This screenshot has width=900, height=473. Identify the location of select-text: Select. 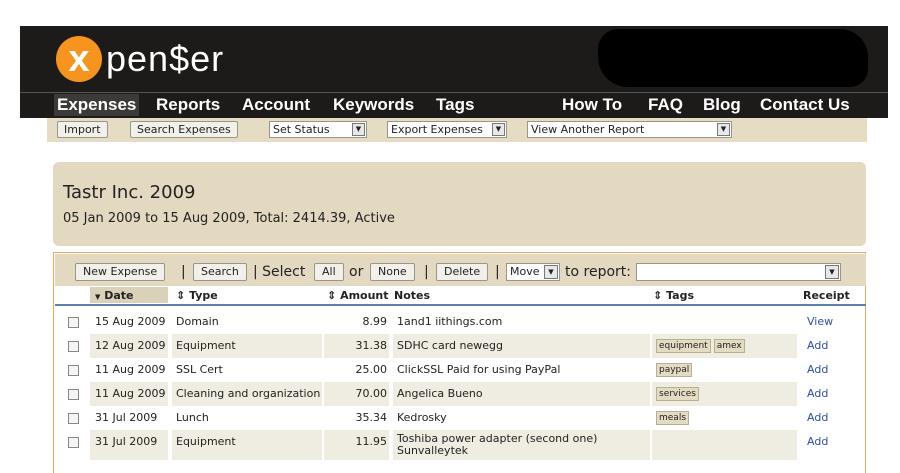
(284, 272).